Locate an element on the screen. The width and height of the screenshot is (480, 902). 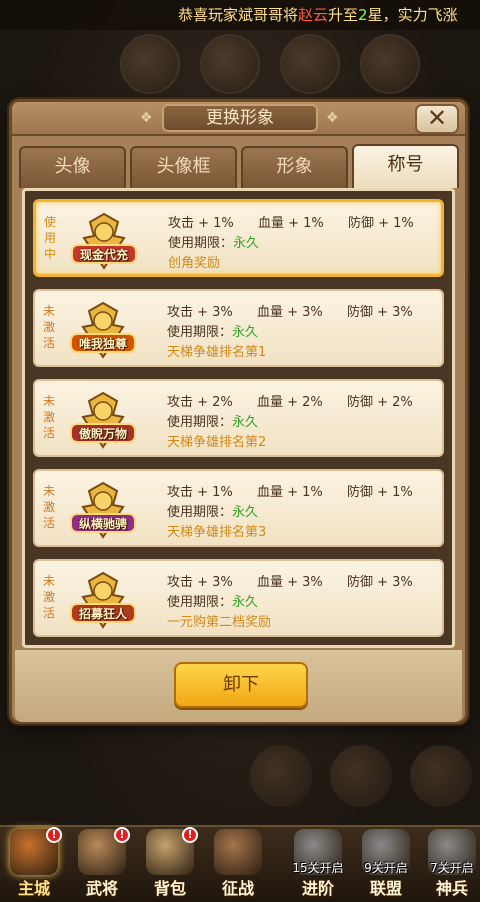
marquee-hero: 赵云 is located at coordinates (313, 15).